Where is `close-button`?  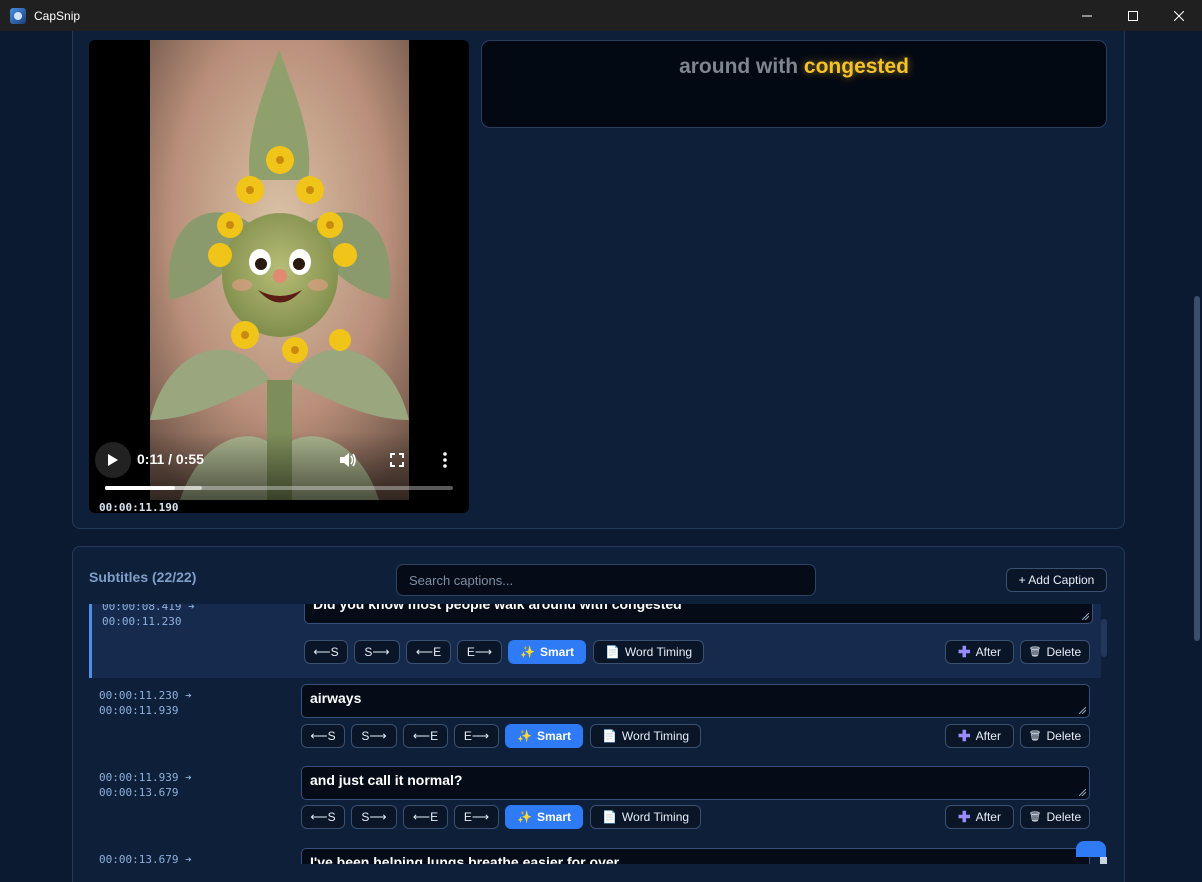
close-button is located at coordinates (1179, 15).